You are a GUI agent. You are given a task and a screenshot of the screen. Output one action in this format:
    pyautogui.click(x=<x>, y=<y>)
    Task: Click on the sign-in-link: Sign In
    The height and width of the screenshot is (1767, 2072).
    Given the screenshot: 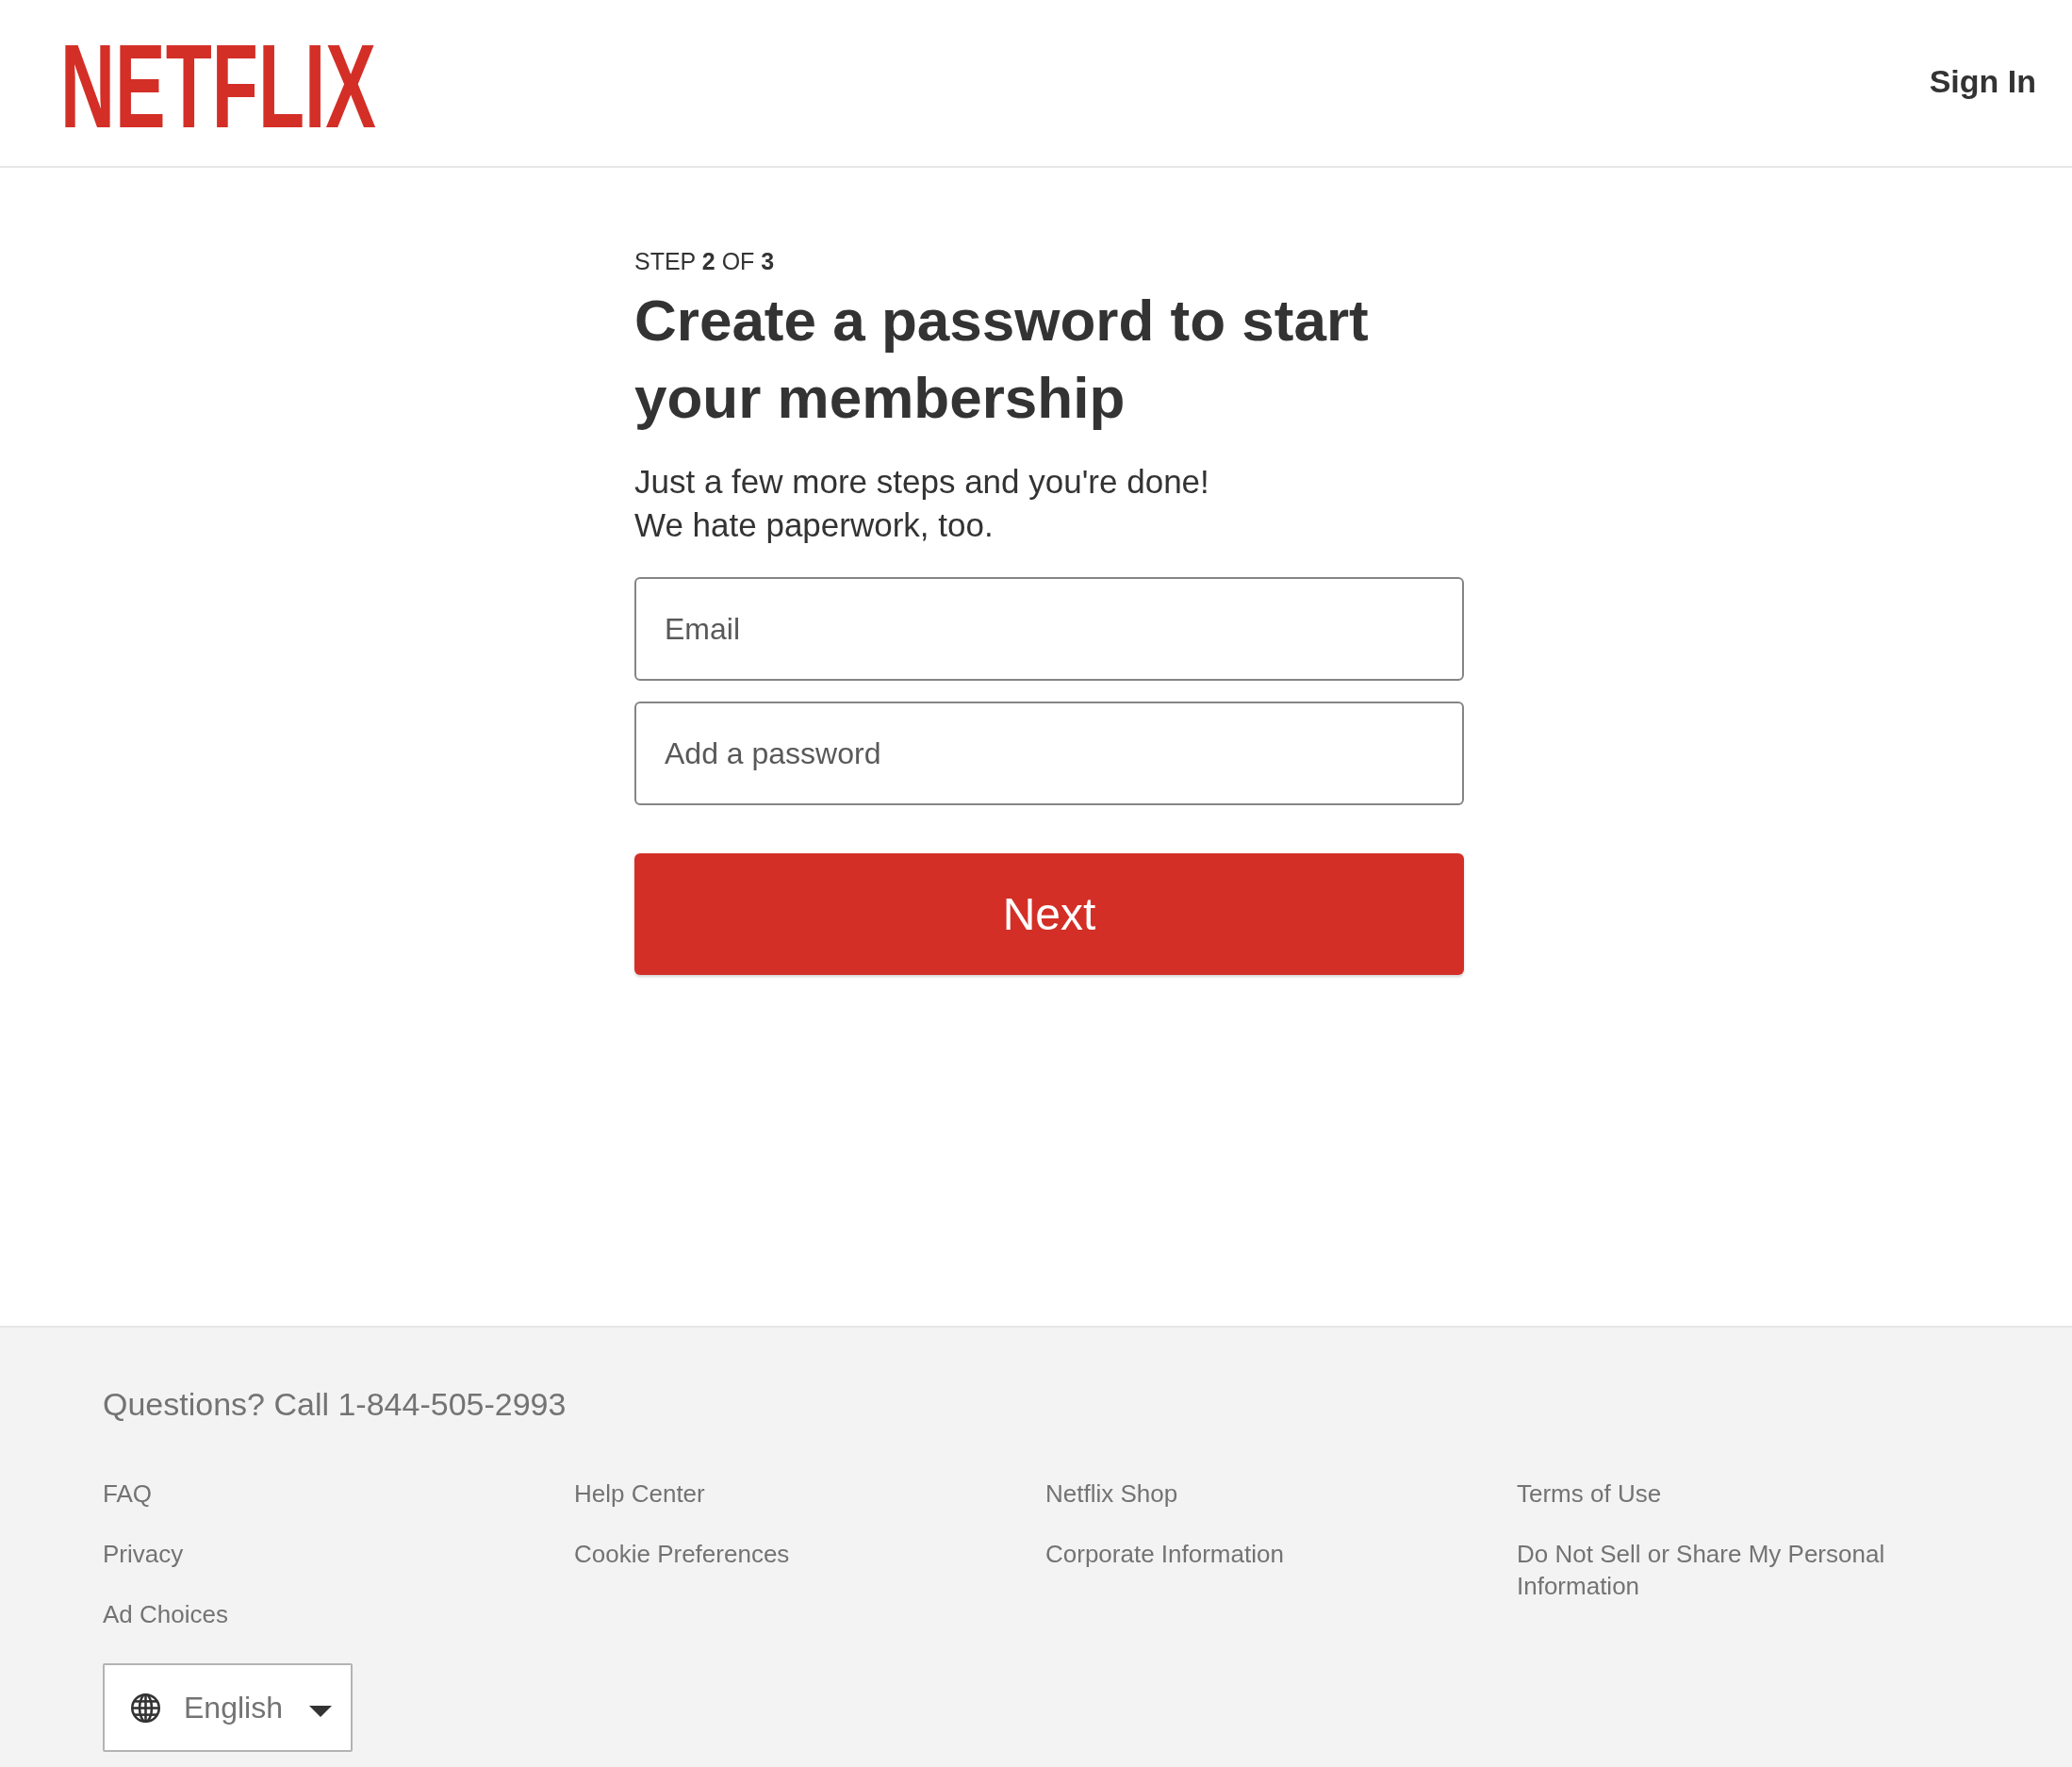 What is the action you would take?
    pyautogui.click(x=1982, y=81)
    